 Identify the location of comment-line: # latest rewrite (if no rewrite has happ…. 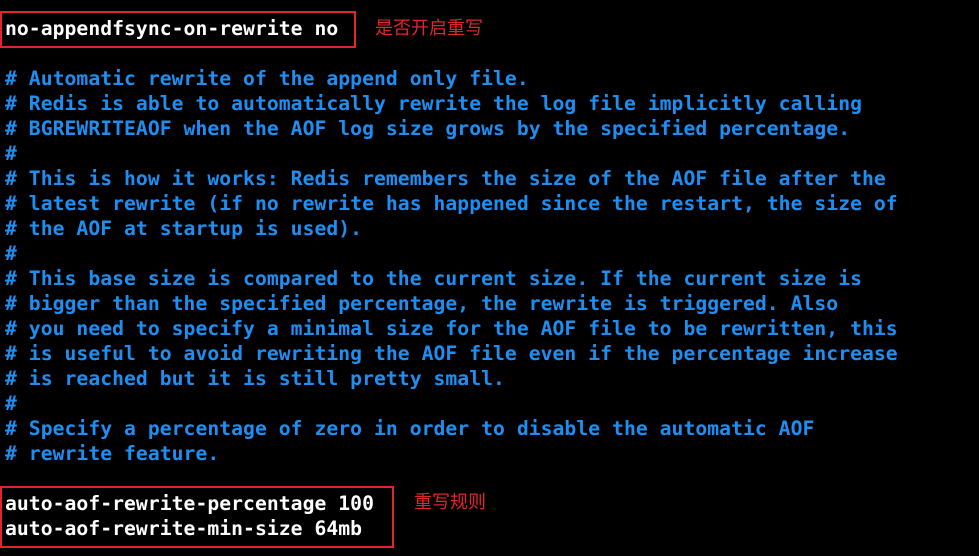
(451, 203).